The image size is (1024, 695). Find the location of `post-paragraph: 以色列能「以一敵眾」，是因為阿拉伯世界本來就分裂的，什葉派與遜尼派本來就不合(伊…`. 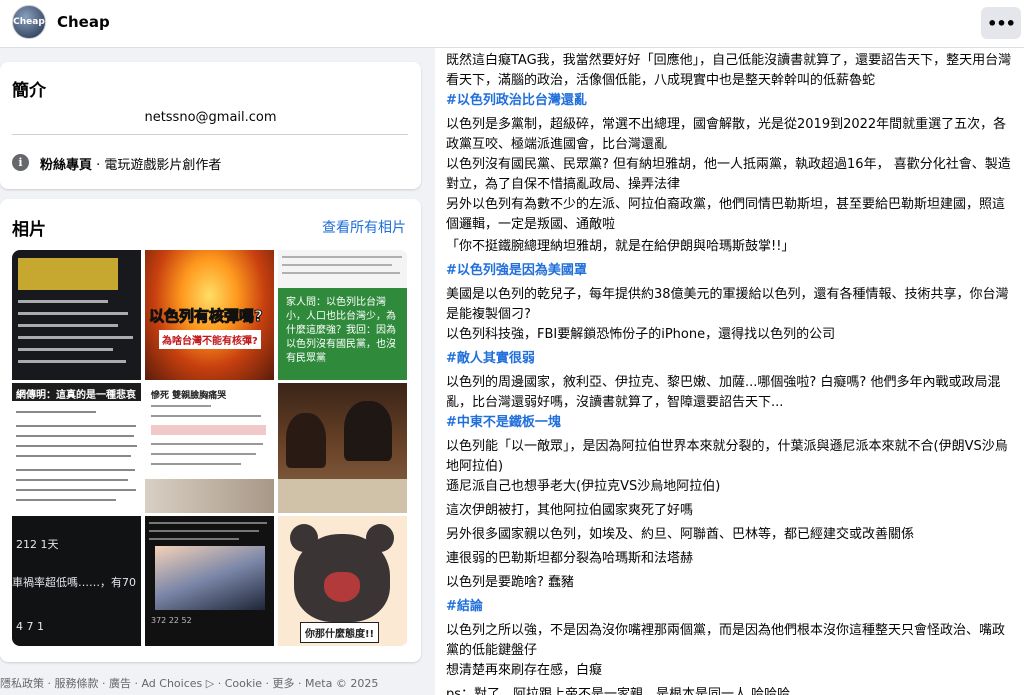

post-paragraph: 以色列能「以一敵眾」，是因為阿拉伯世界本來就分裂的，什葉派與遜尼派本來就不合(伊… is located at coordinates (727, 456).